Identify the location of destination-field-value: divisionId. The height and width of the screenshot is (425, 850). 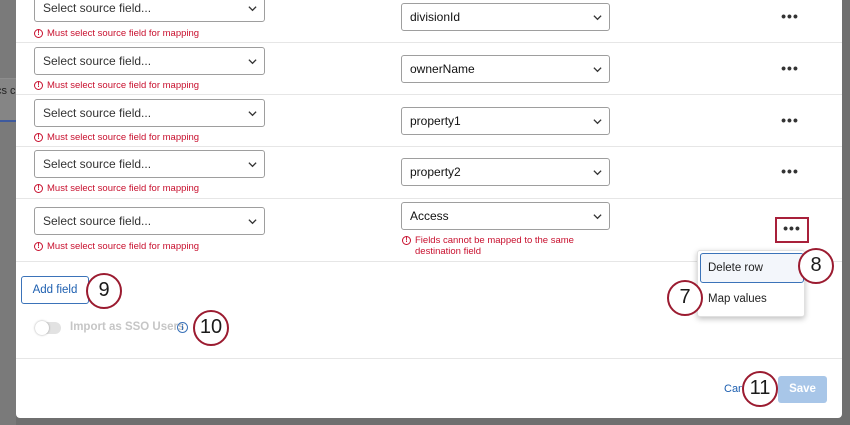
(435, 17).